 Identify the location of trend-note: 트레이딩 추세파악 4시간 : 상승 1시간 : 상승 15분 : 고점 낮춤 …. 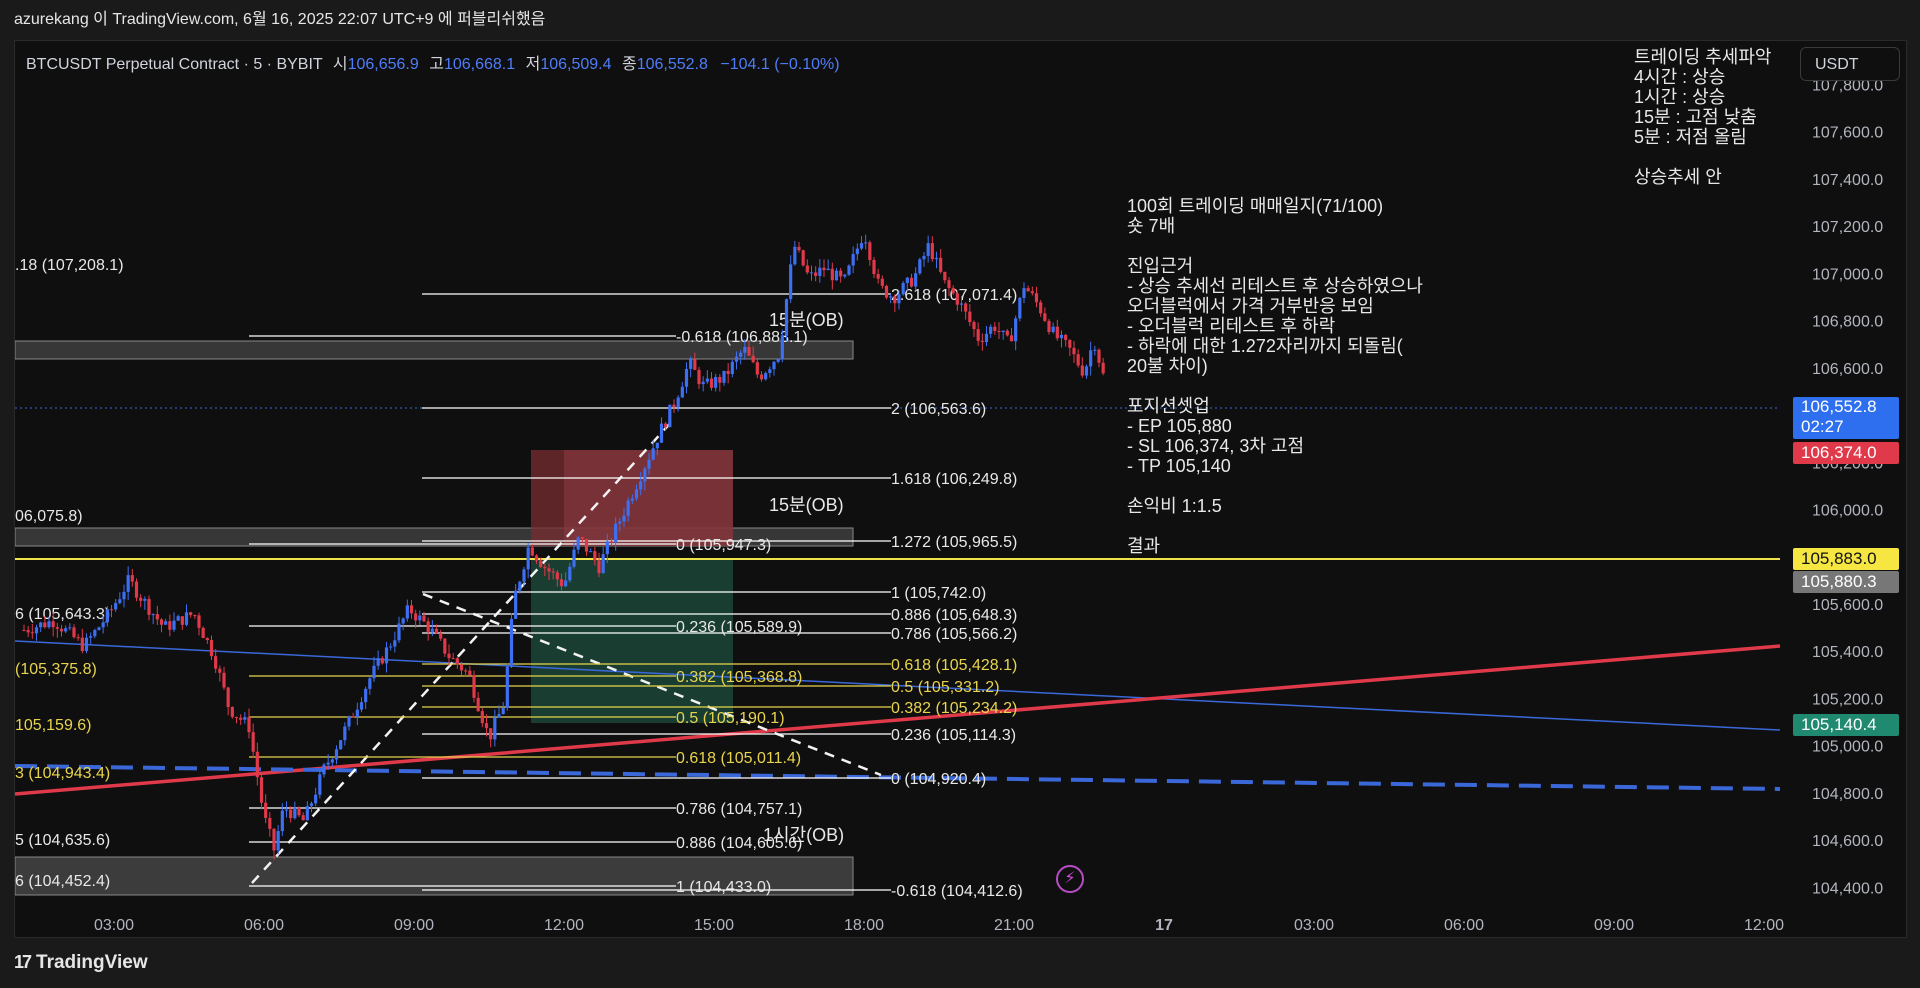
(1702, 117).